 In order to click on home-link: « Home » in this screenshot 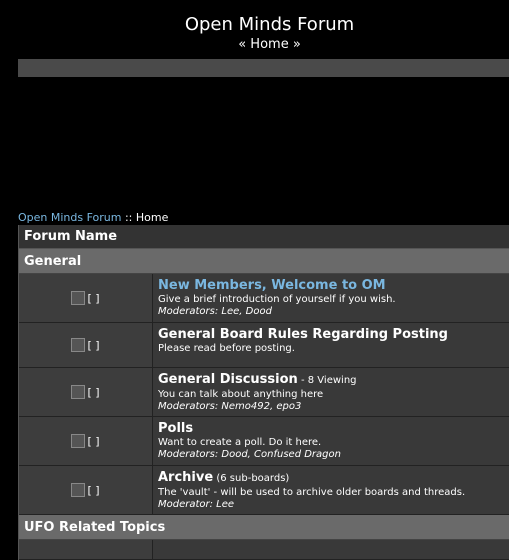, I will do `click(254, 45)`.